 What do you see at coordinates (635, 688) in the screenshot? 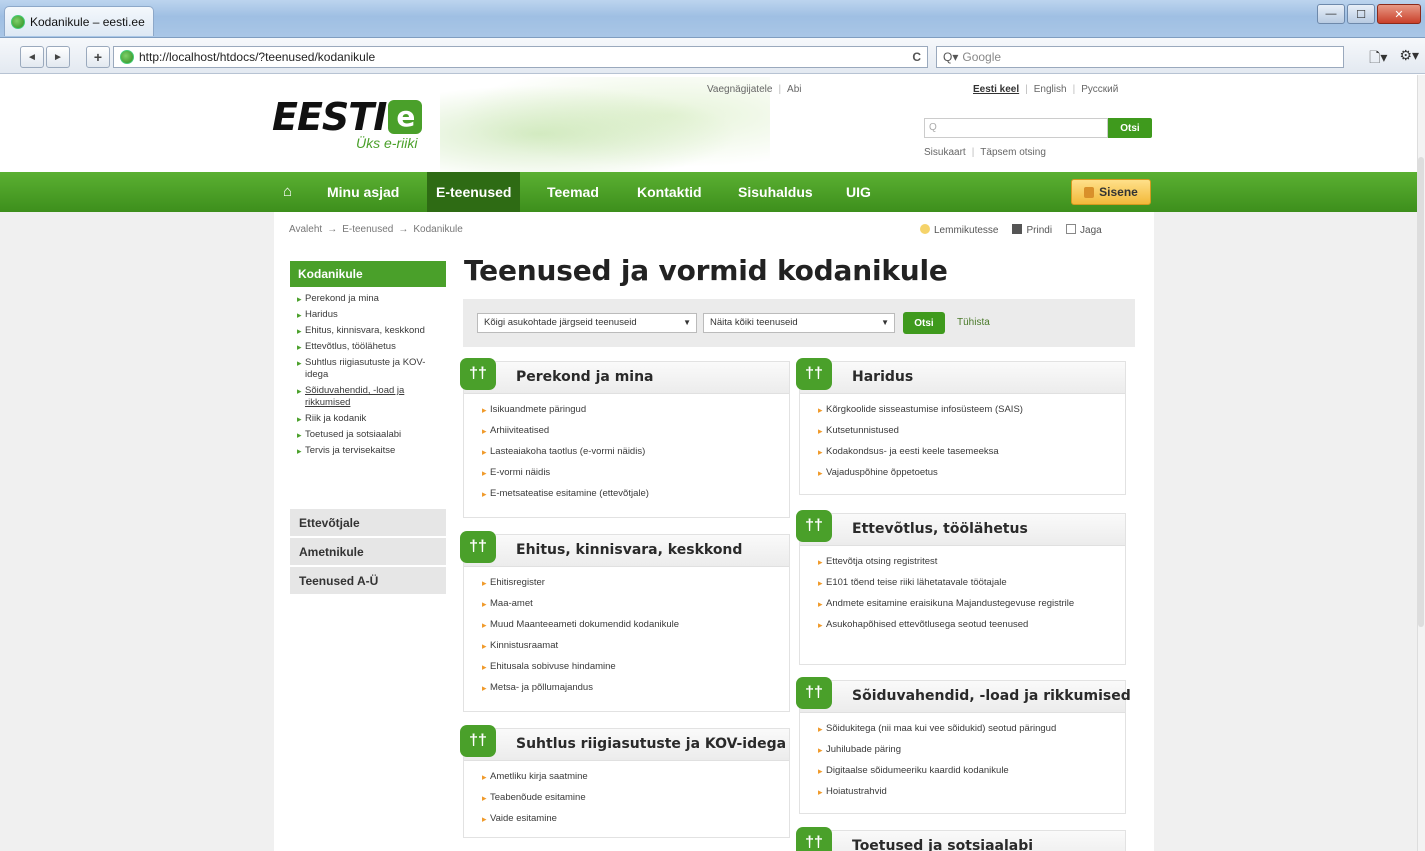
I see `service-link: Metsa- ja põllumajandus` at bounding box center [635, 688].